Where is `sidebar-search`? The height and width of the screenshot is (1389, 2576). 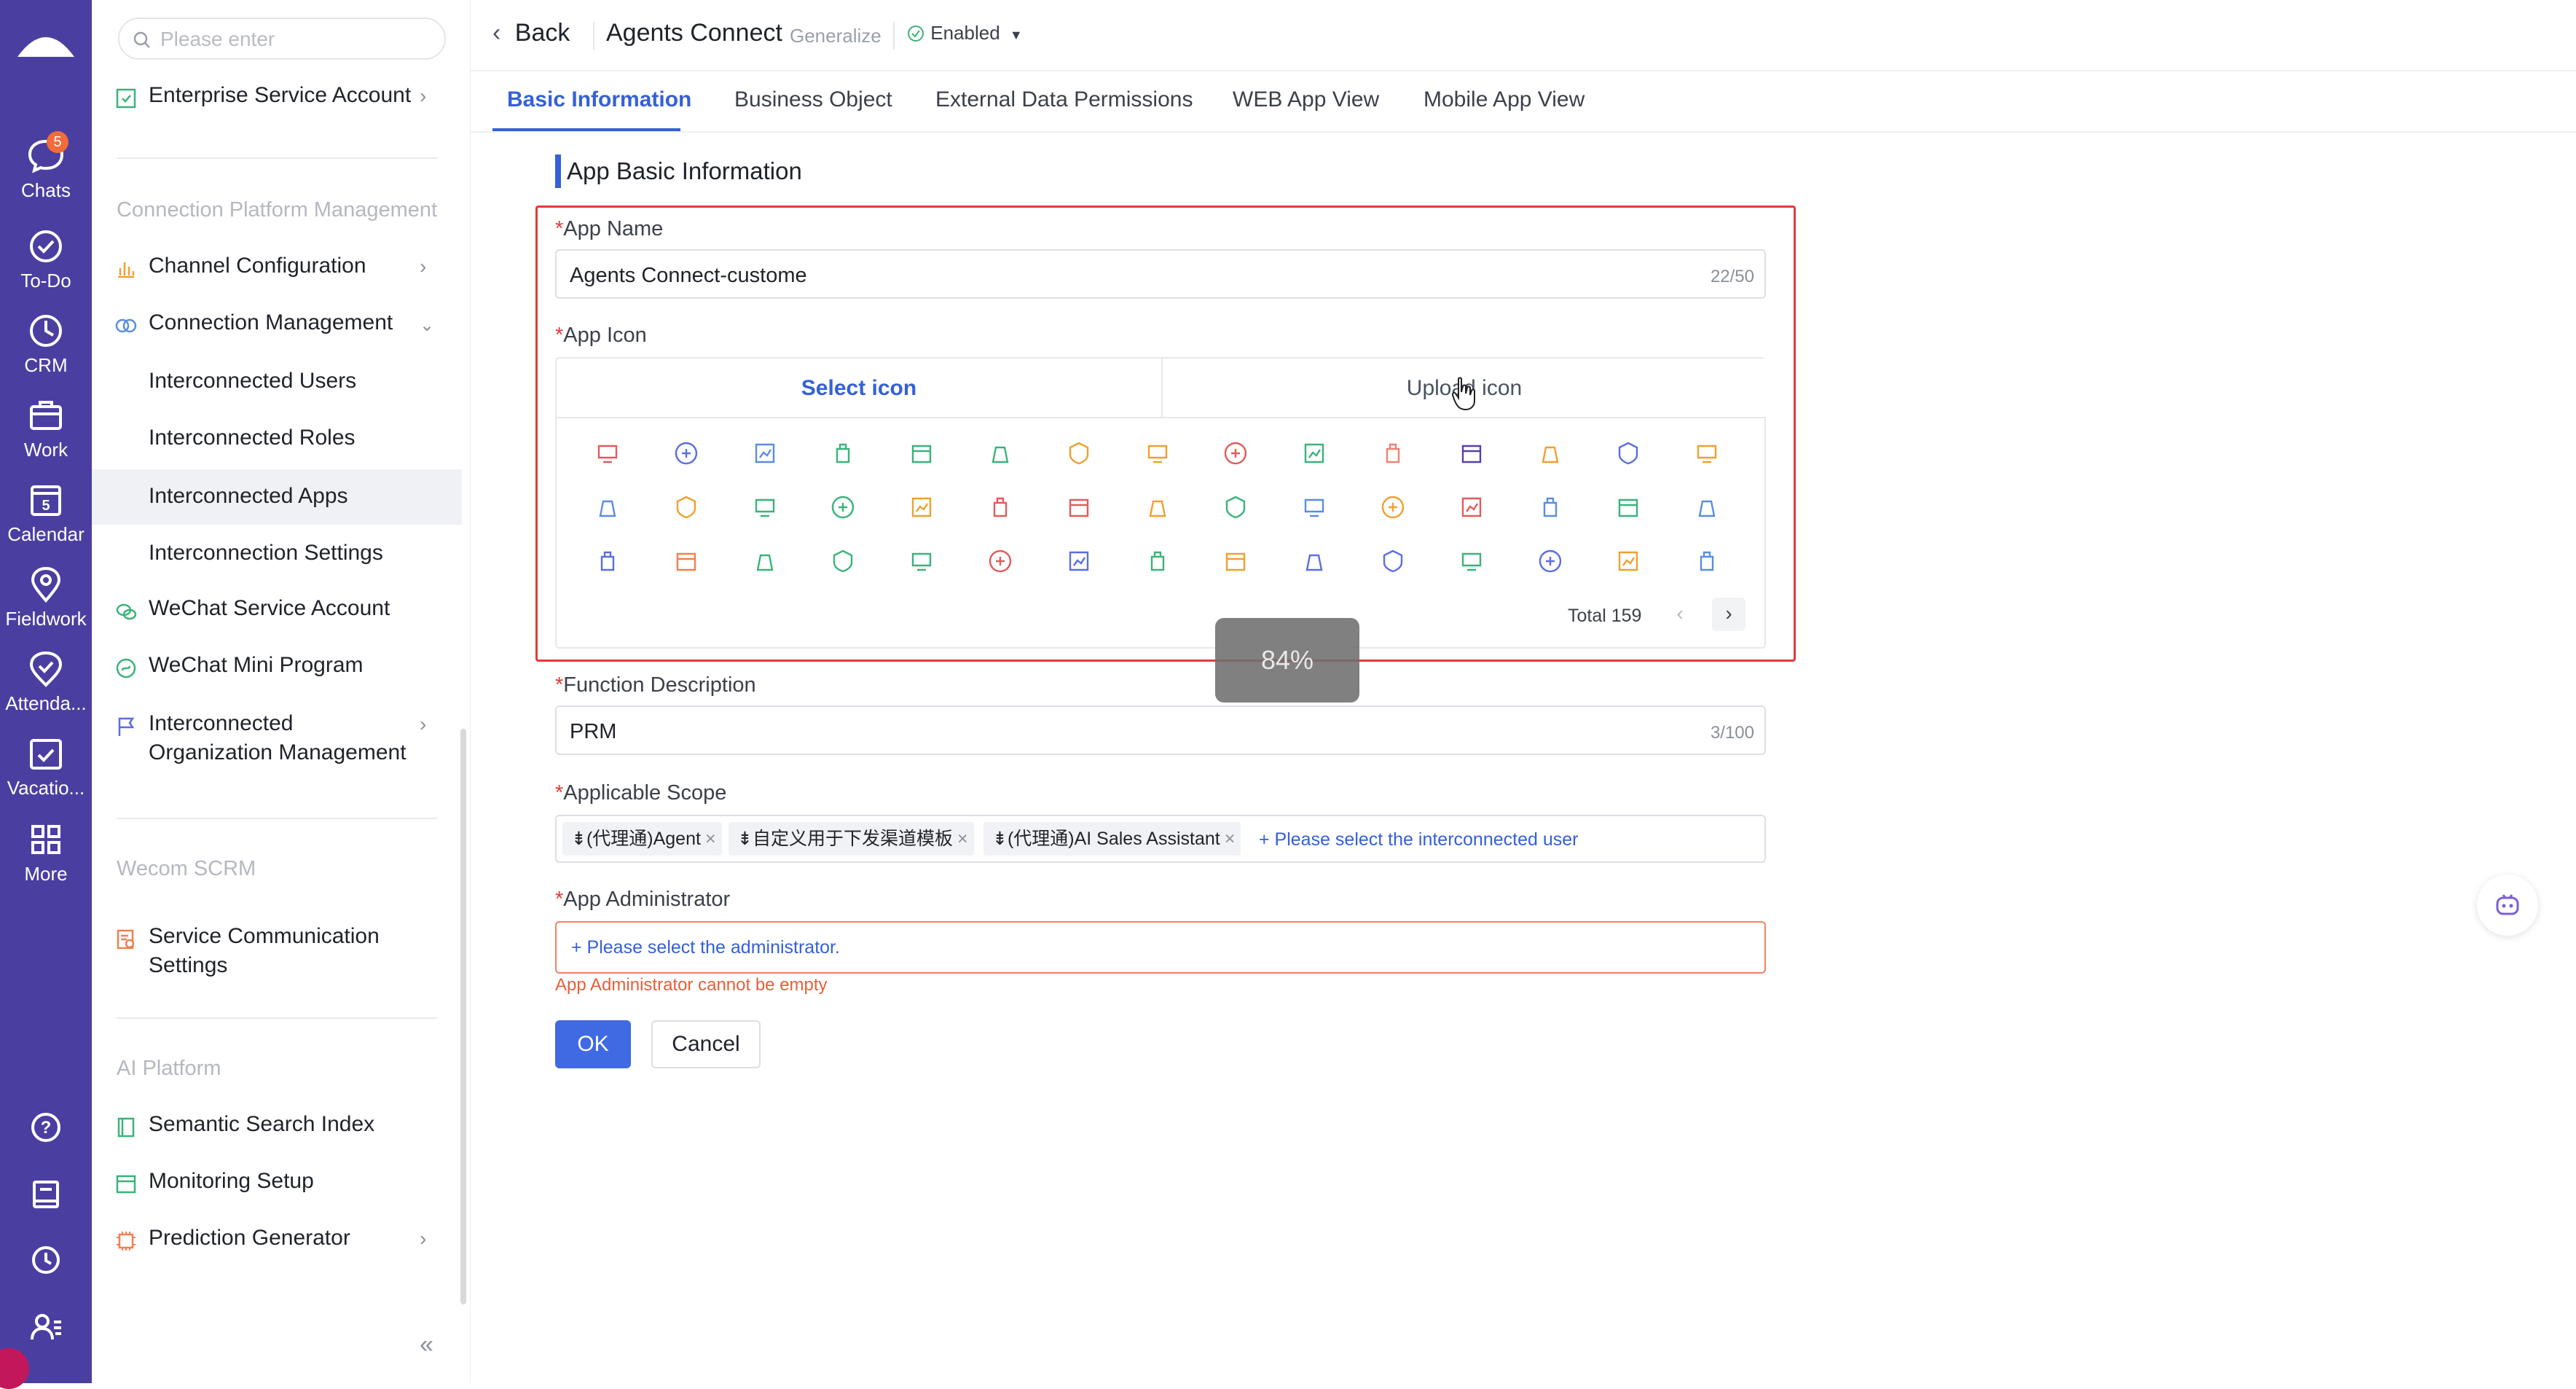 sidebar-search is located at coordinates (282, 38).